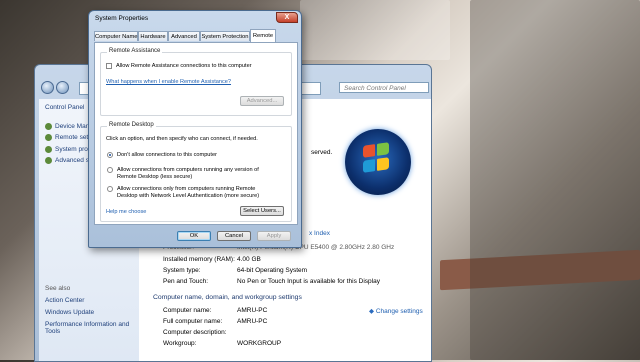 This screenshot has width=640, height=362. I want to click on back-button, so click(47, 87).